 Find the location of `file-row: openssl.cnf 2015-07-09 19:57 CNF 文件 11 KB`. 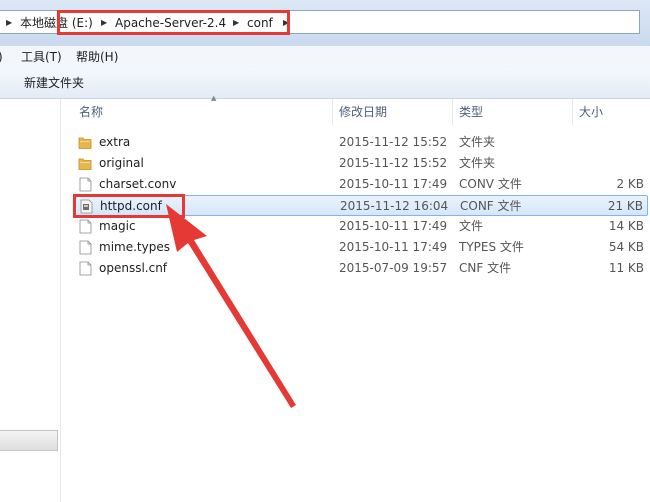

file-row: openssl.cnf 2015-07-09 19:57 CNF 文件 11 KB is located at coordinates (360, 268).